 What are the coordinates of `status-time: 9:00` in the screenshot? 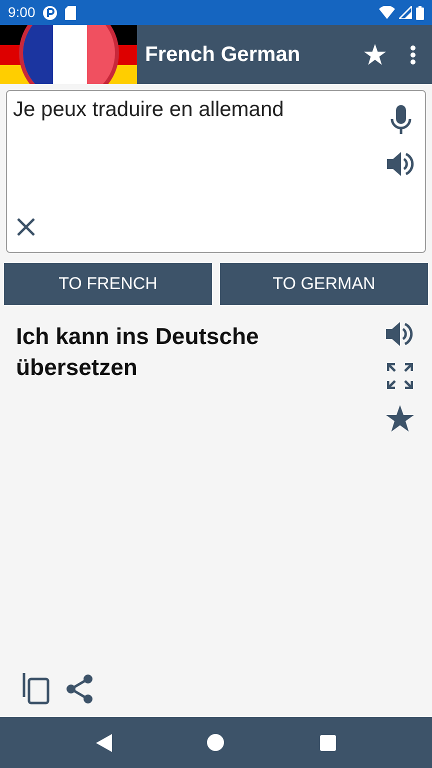 It's located at (22, 12).